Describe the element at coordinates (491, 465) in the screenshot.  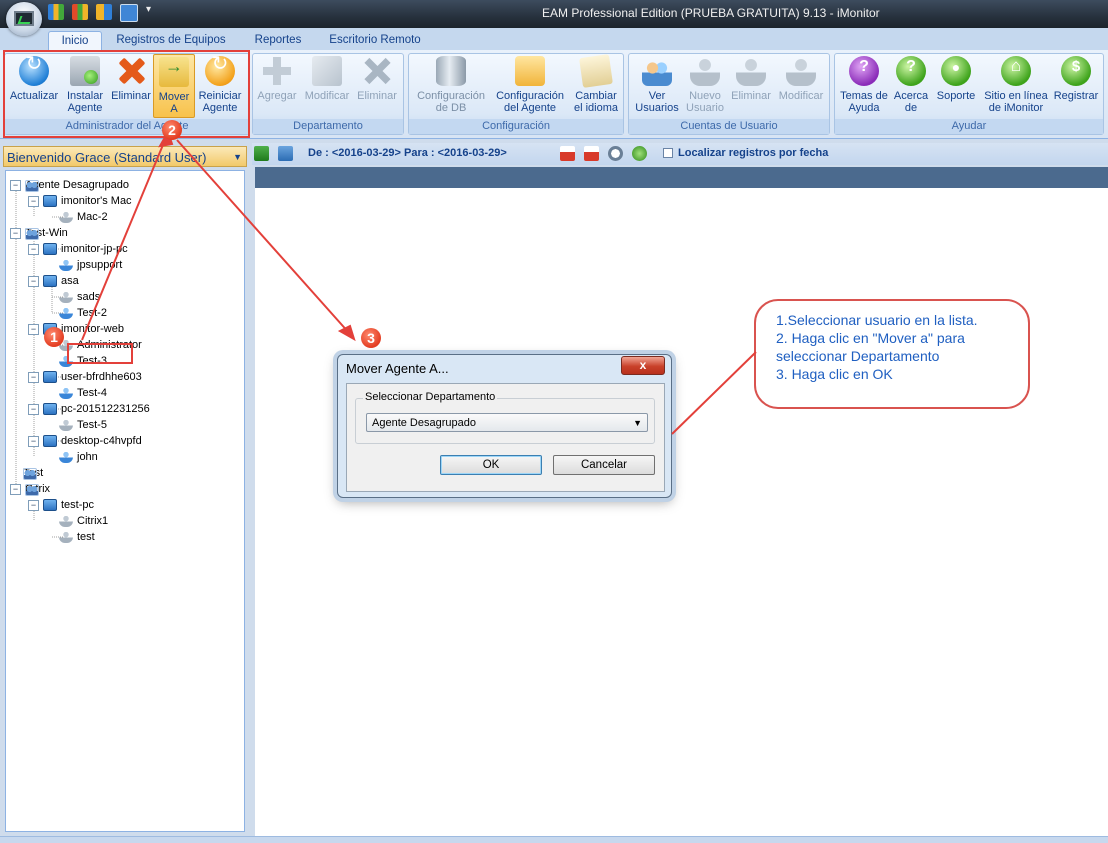
I see `ok-button: OK` at that location.